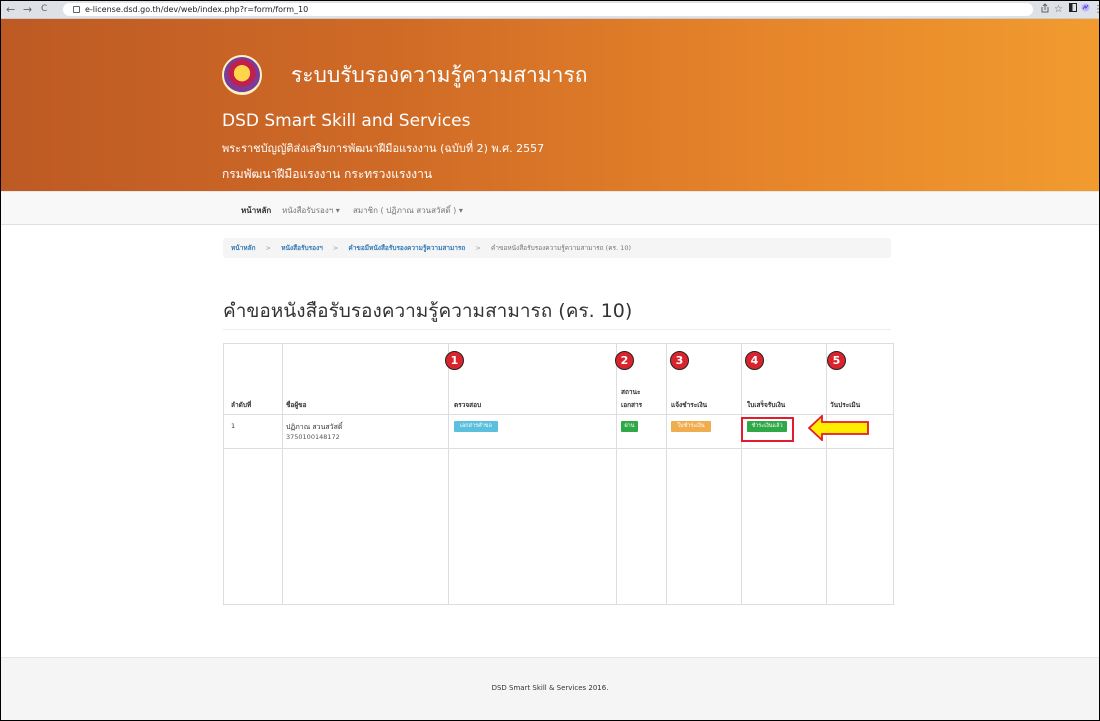  I want to click on row-no: 1, so click(233, 426).